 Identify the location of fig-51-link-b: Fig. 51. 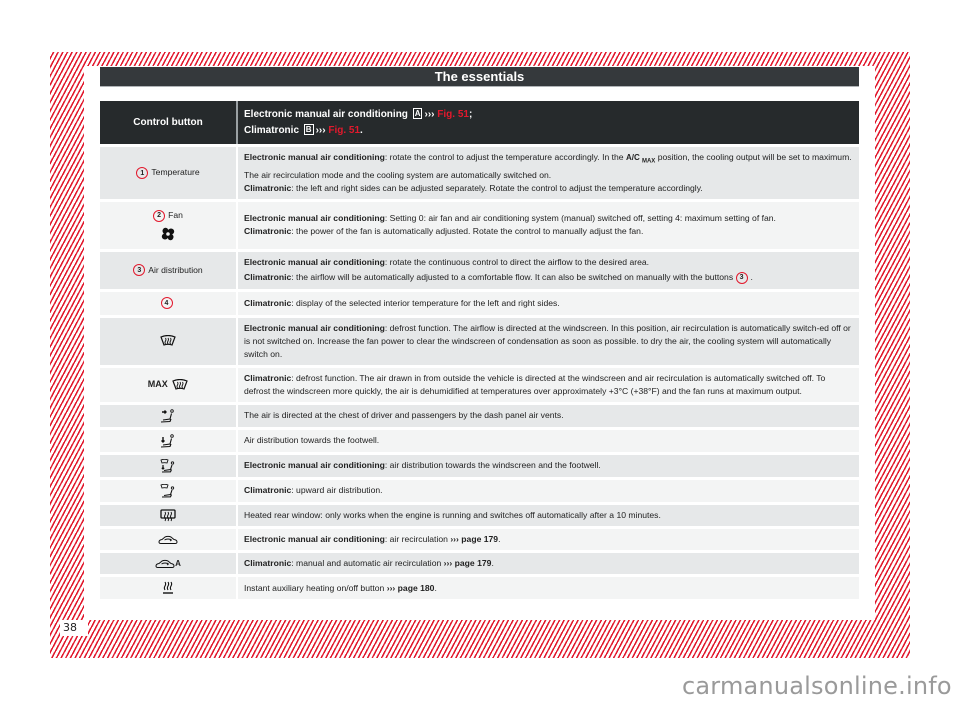
(344, 130).